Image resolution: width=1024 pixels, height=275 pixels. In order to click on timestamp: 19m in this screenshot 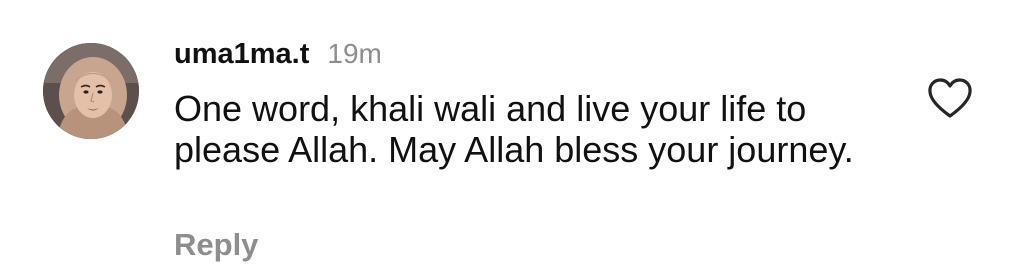, I will do `click(354, 53)`.